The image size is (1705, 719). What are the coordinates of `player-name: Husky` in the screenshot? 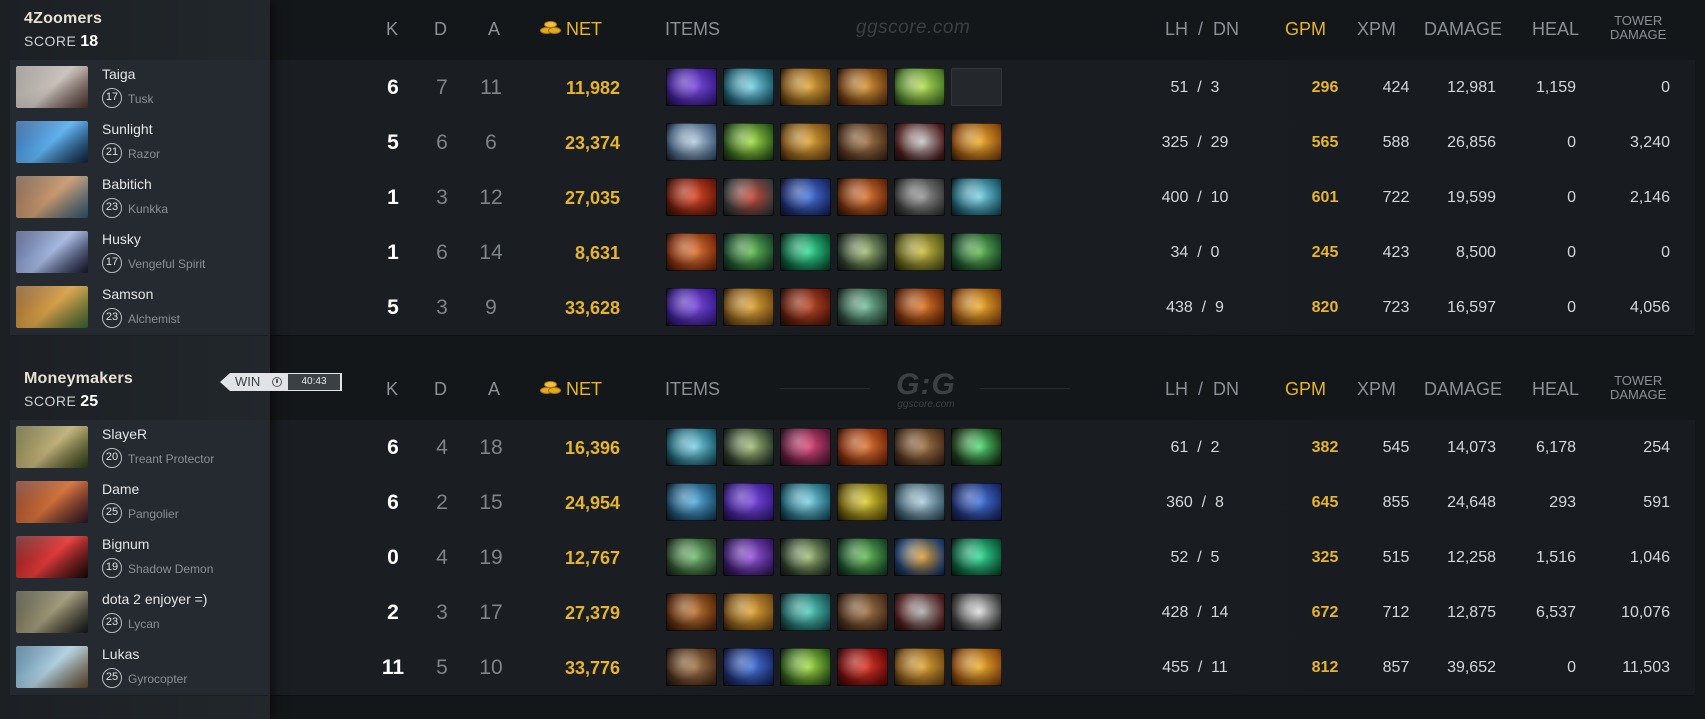 It's located at (121, 239).